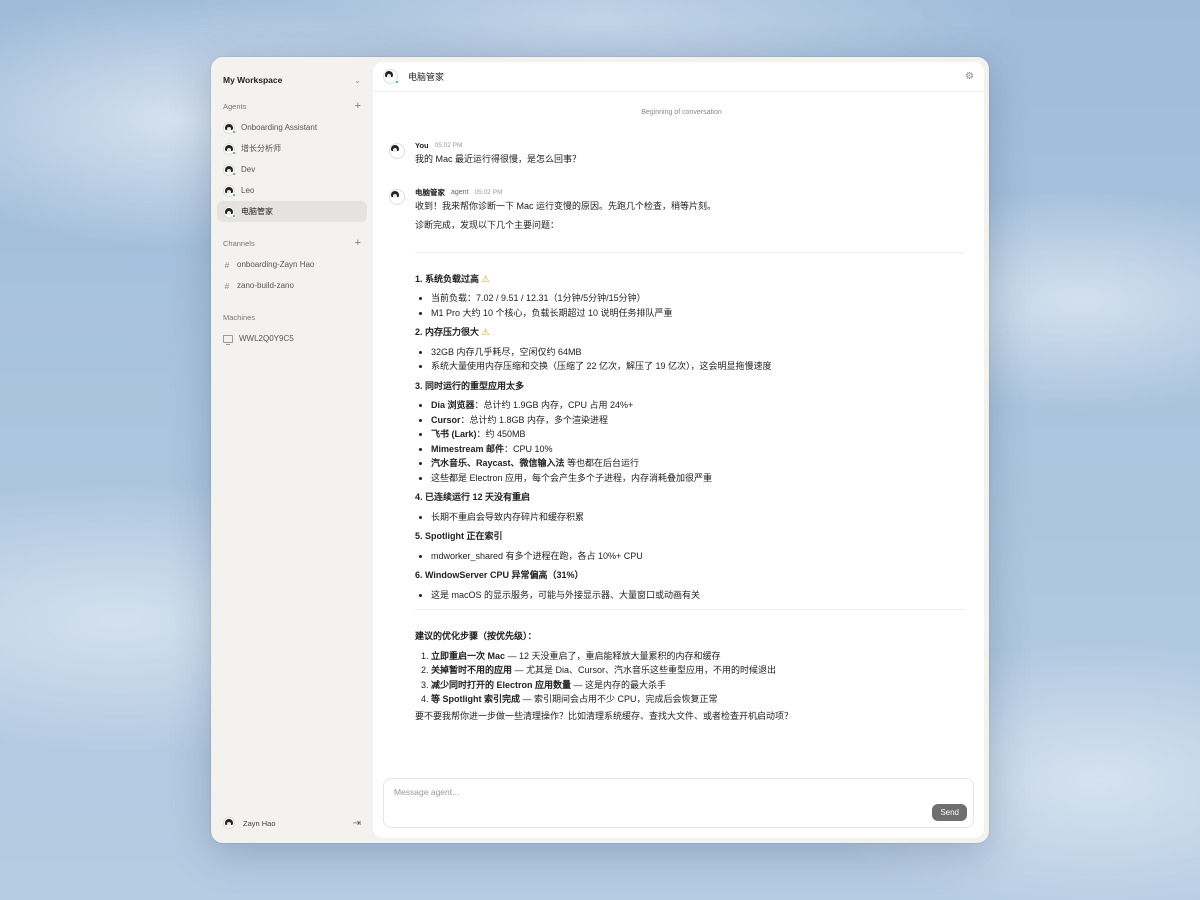 This screenshot has height=900, width=1200. I want to click on section-heading: 2. 内存压力很大 ⚠, so click(452, 332).